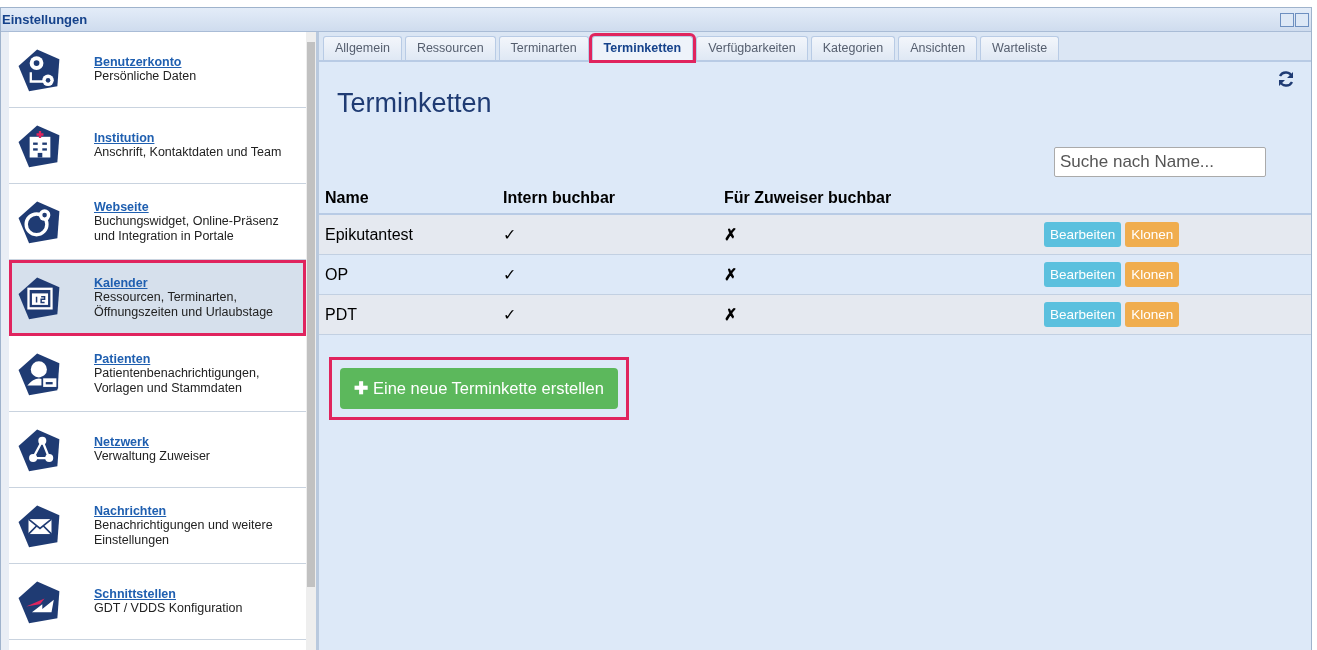 The height and width of the screenshot is (650, 1317). I want to click on sidebar-description: Persönliche Daten, so click(146, 76).